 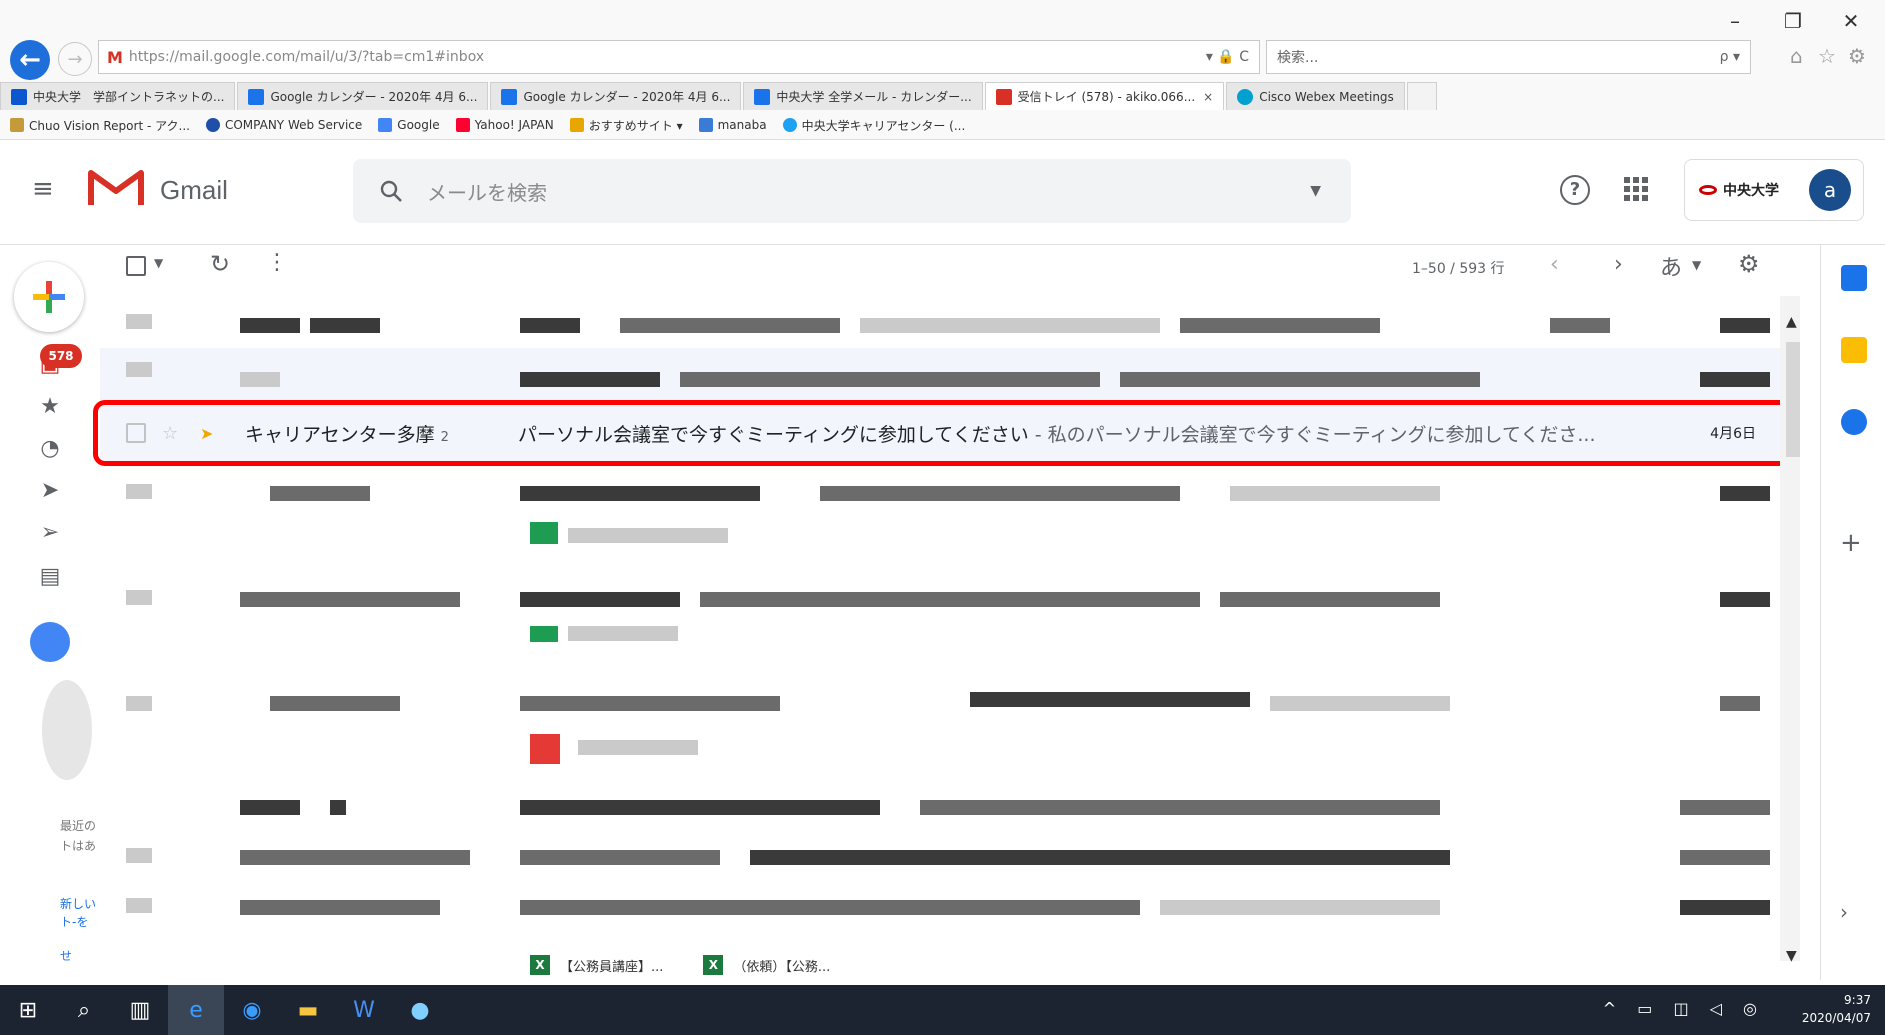 I want to click on new-tab-button, so click(x=1421, y=96).